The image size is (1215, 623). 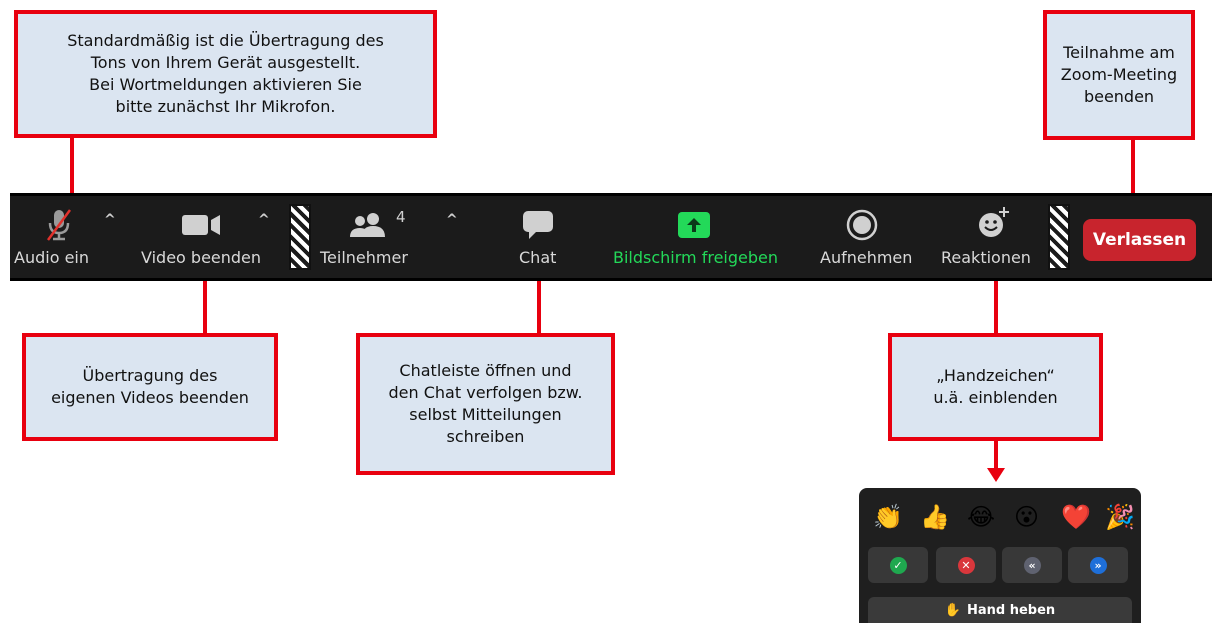 I want to click on participants-icon, so click(x=367, y=225).